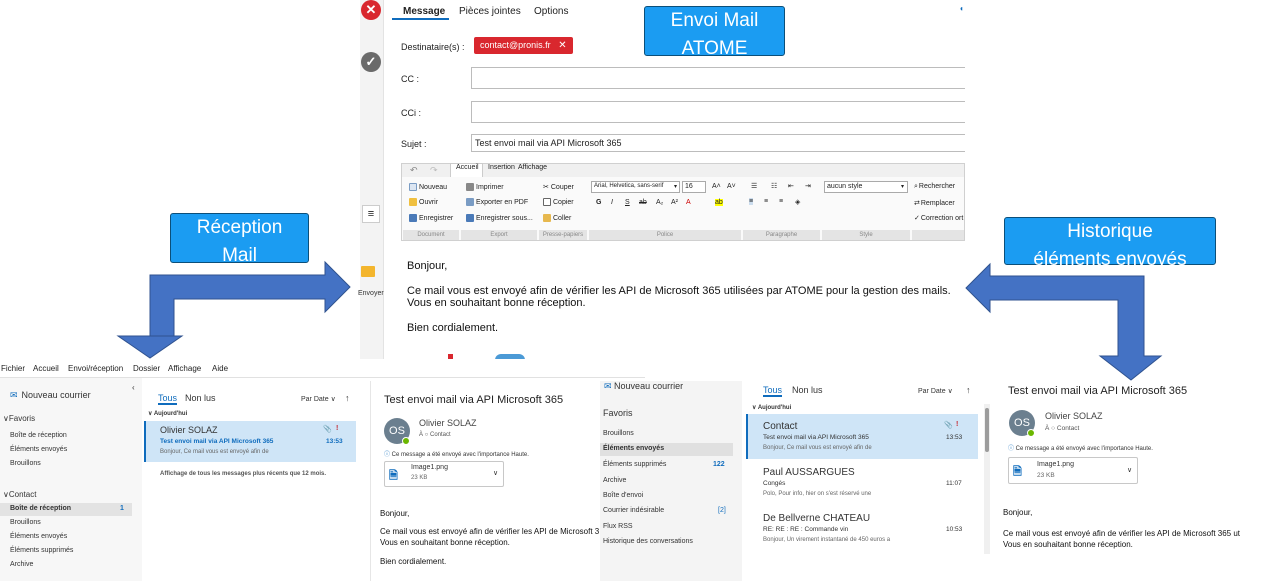 Image resolution: width=1266 pixels, height=581 pixels. What do you see at coordinates (954, 437) in the screenshot?
I see `sent-row-1-time: 13:53` at bounding box center [954, 437].